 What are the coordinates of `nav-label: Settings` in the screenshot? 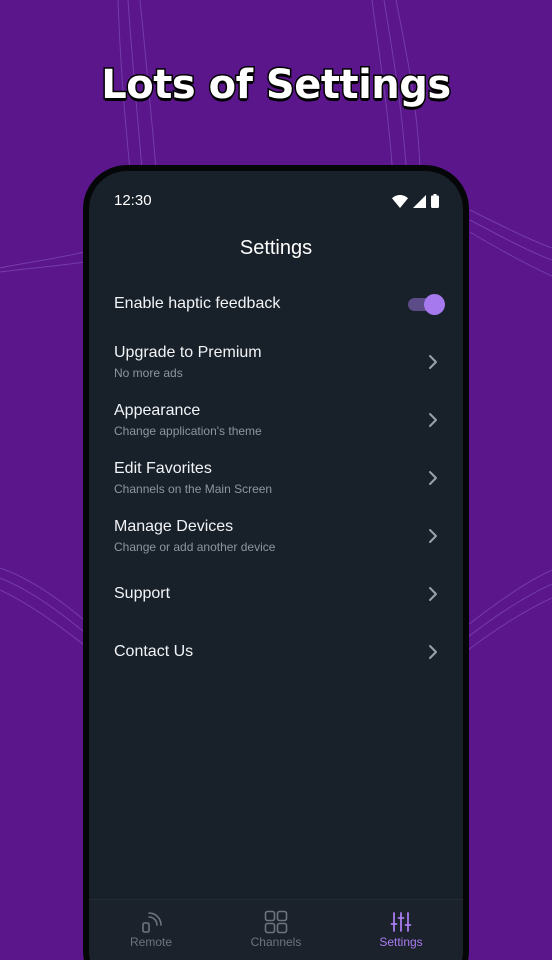 It's located at (401, 942).